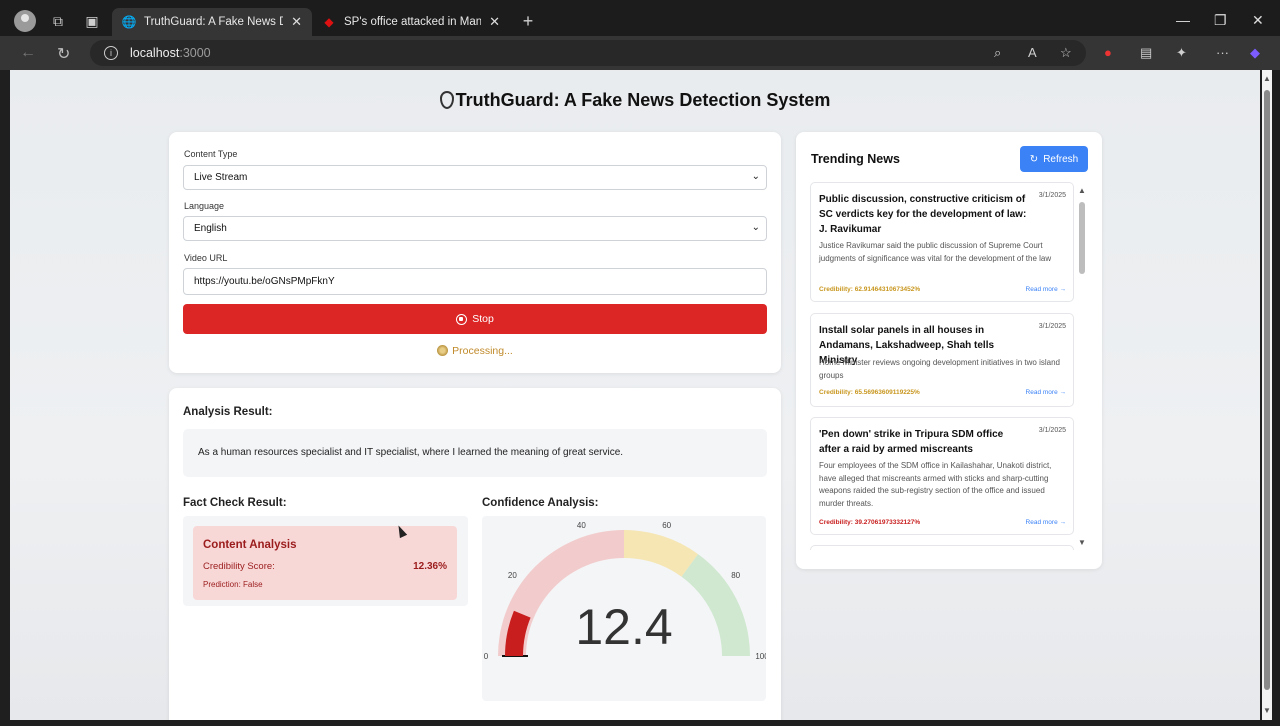 This screenshot has width=1280, height=726. What do you see at coordinates (855, 159) in the screenshot?
I see `trending-title: Trending News` at bounding box center [855, 159].